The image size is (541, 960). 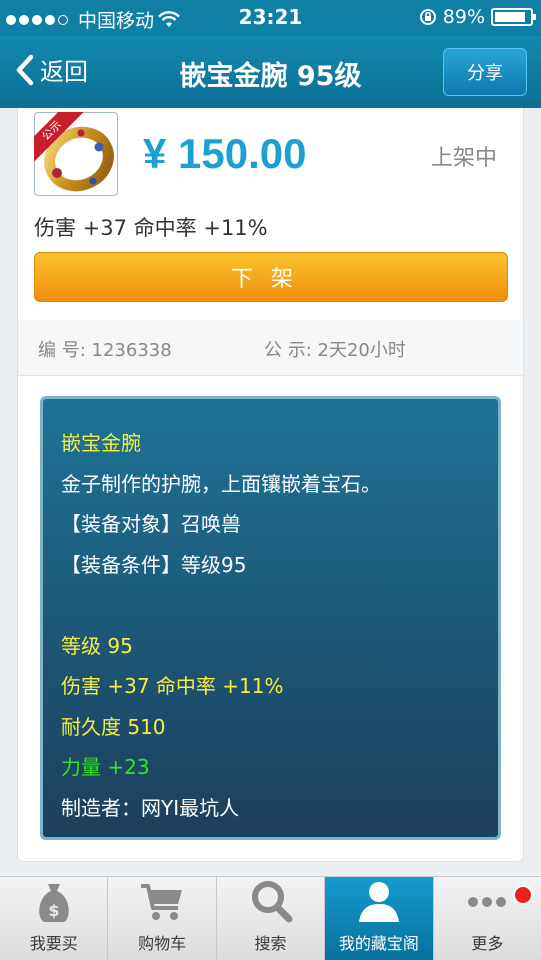 What do you see at coordinates (113, 726) in the screenshot?
I see `detail-line: 耐久度 510` at bounding box center [113, 726].